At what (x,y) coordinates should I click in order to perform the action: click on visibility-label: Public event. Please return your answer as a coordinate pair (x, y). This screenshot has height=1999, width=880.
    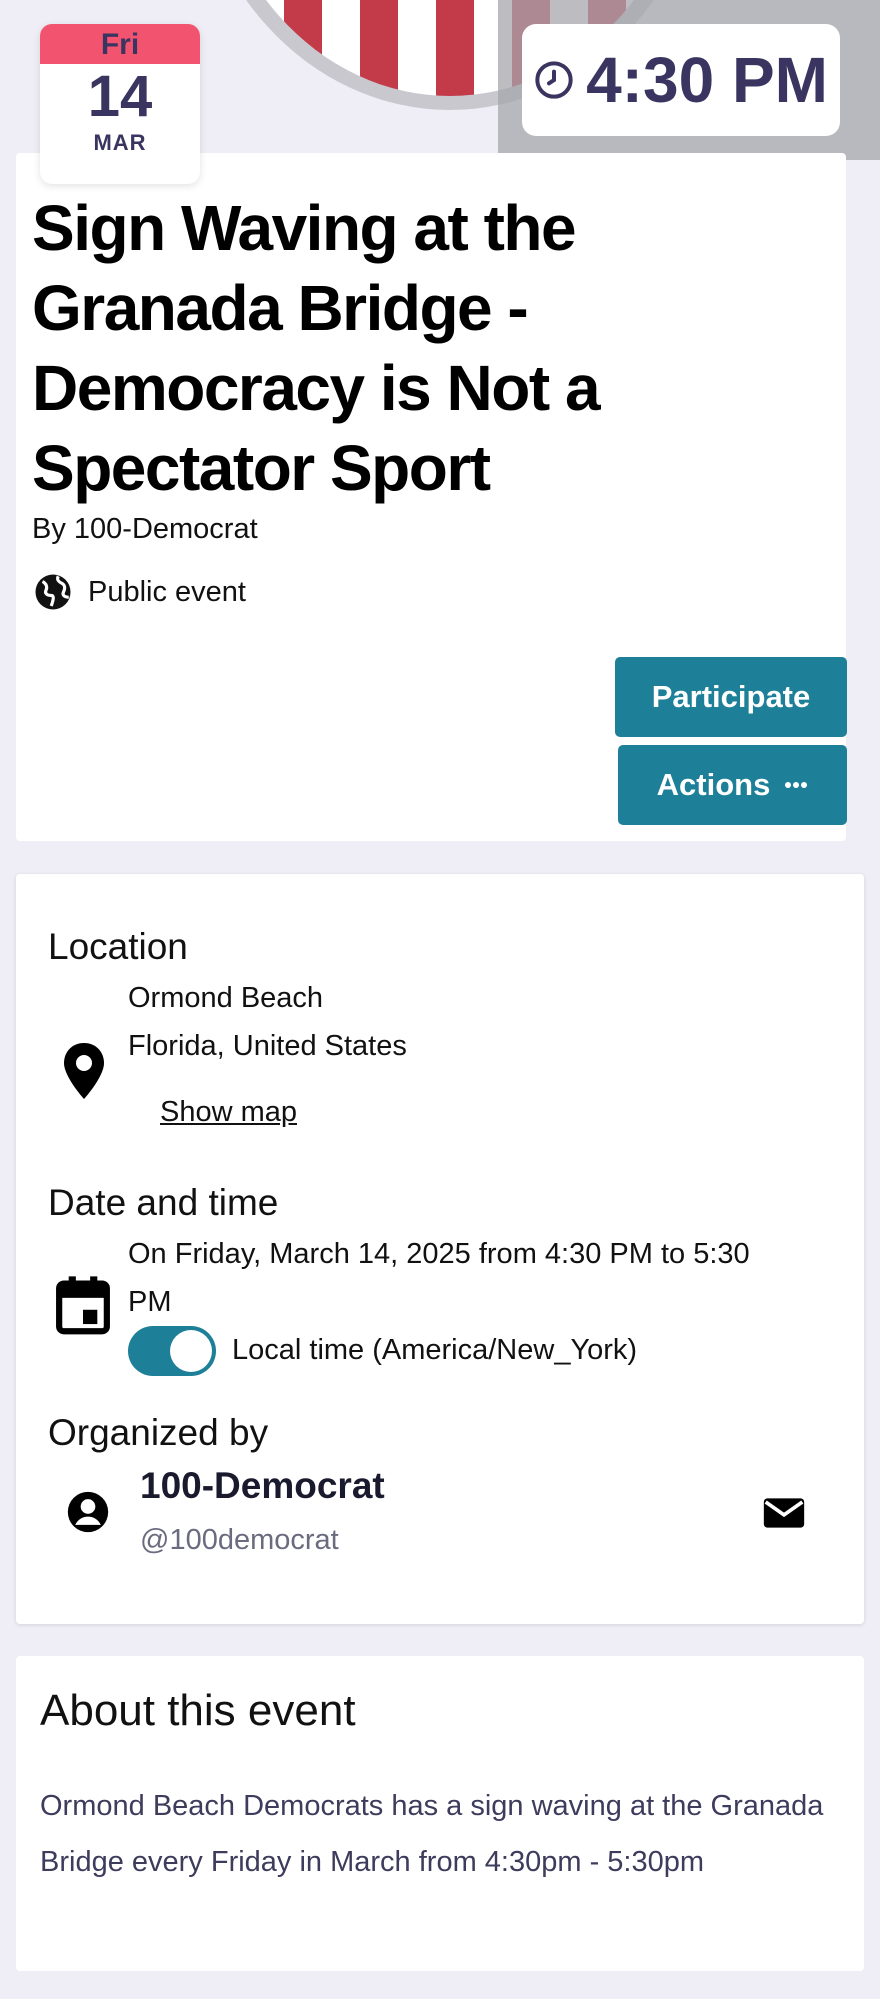
    Looking at the image, I should click on (167, 591).